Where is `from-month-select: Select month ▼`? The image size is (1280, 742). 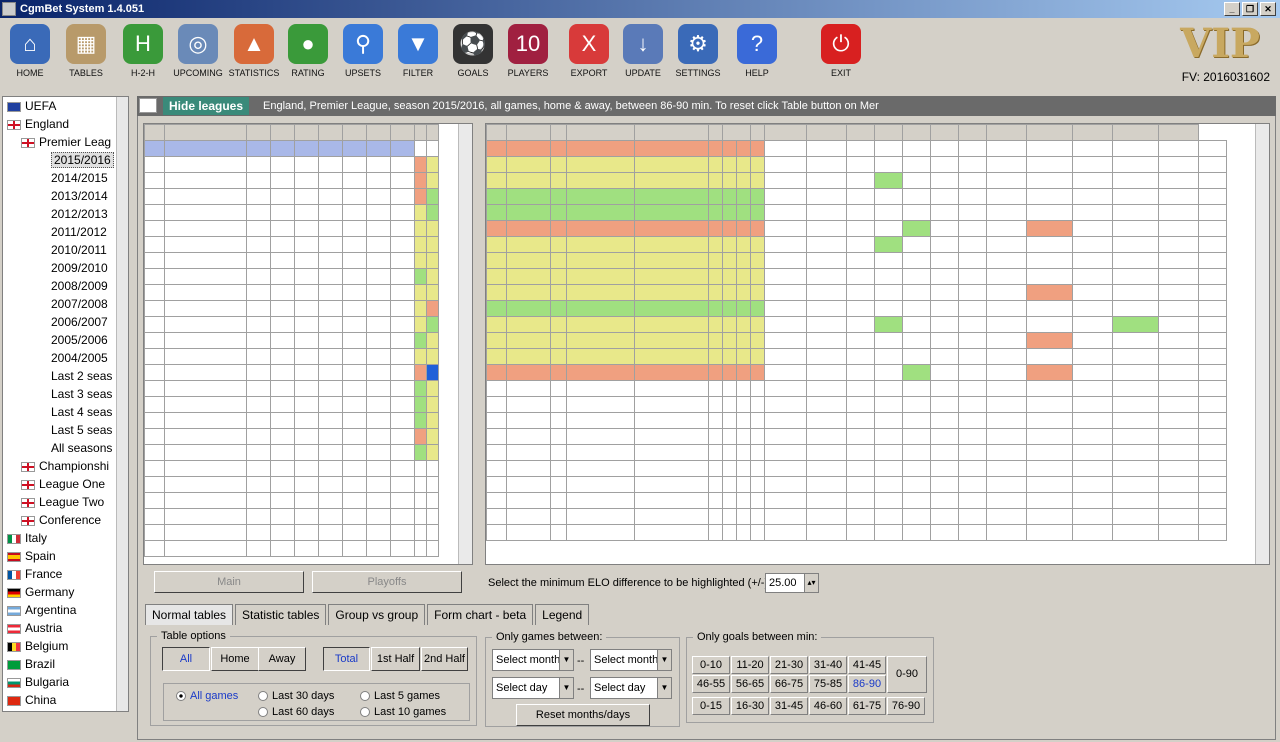 from-month-select: Select month ▼ is located at coordinates (533, 660).